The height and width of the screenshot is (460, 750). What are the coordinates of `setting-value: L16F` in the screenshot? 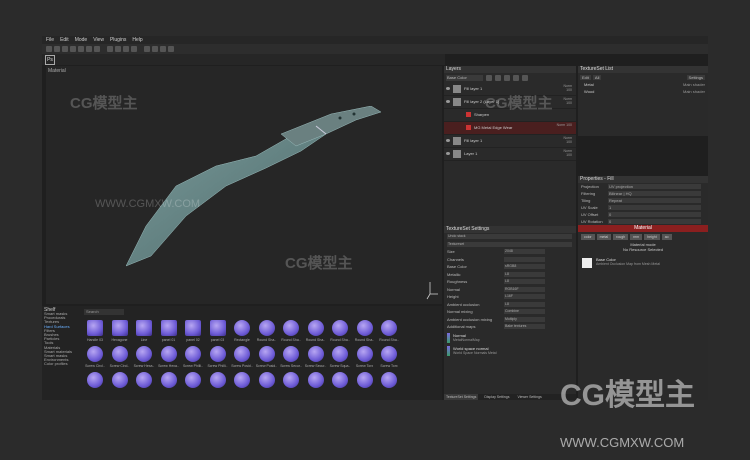 It's located at (524, 296).